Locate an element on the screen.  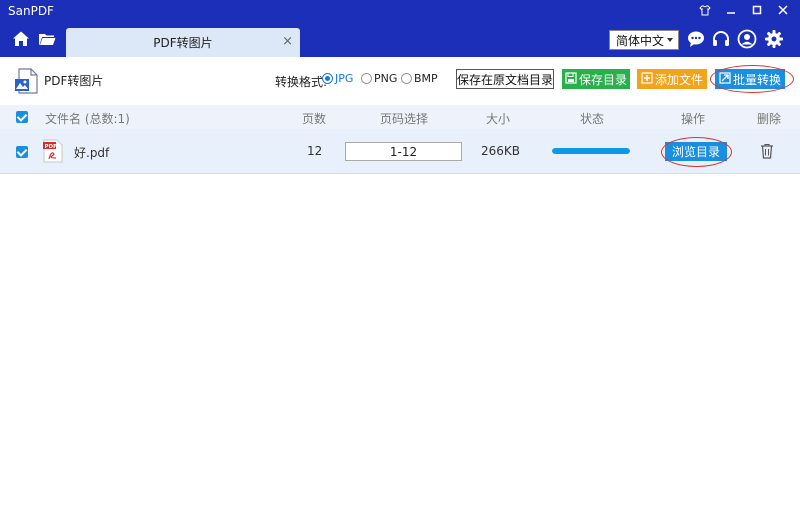
header-filename: 文件名 (总数:1) is located at coordinates (87, 119).